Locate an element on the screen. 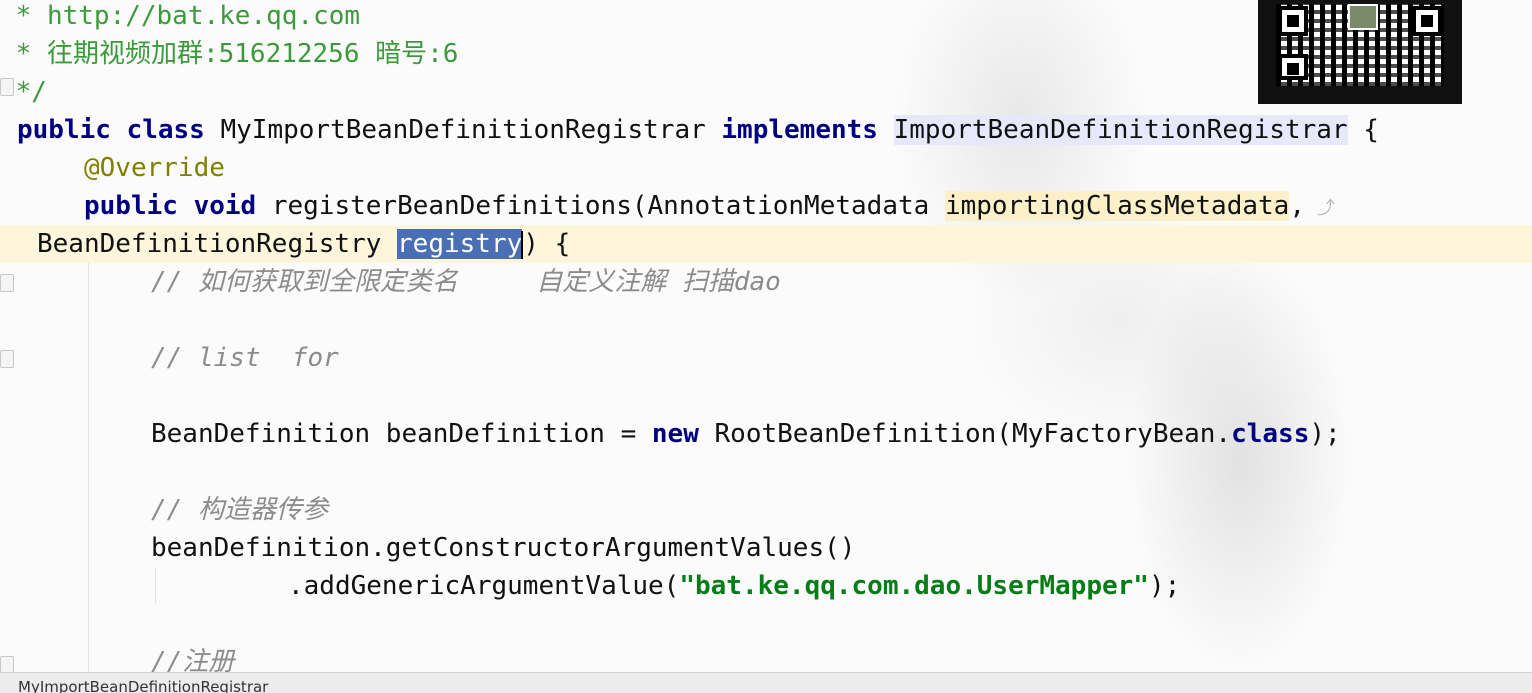  parameter-name: importingClassMetadata is located at coordinates (1117, 206).